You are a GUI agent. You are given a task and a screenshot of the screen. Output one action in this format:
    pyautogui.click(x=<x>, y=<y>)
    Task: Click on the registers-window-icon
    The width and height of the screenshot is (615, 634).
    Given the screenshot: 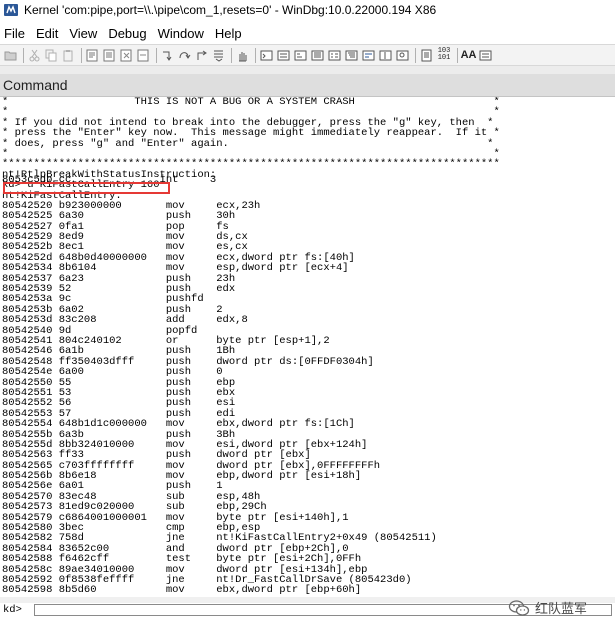 What is the action you would take?
    pyautogui.click(x=317, y=55)
    